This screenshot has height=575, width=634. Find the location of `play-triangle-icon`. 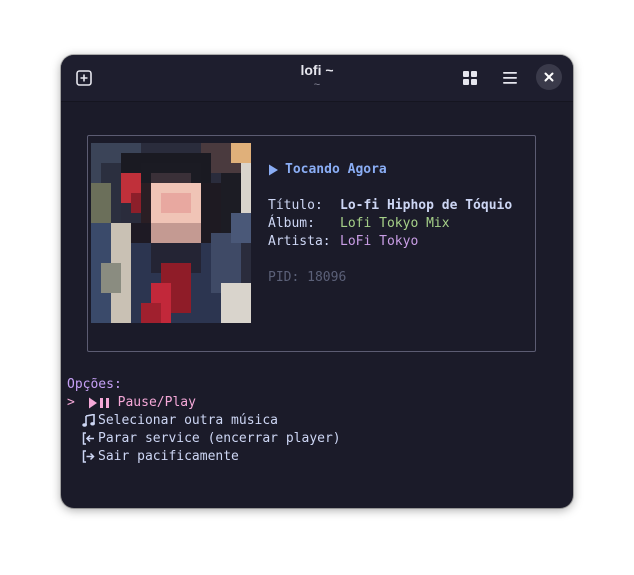

play-triangle-icon is located at coordinates (273, 170).